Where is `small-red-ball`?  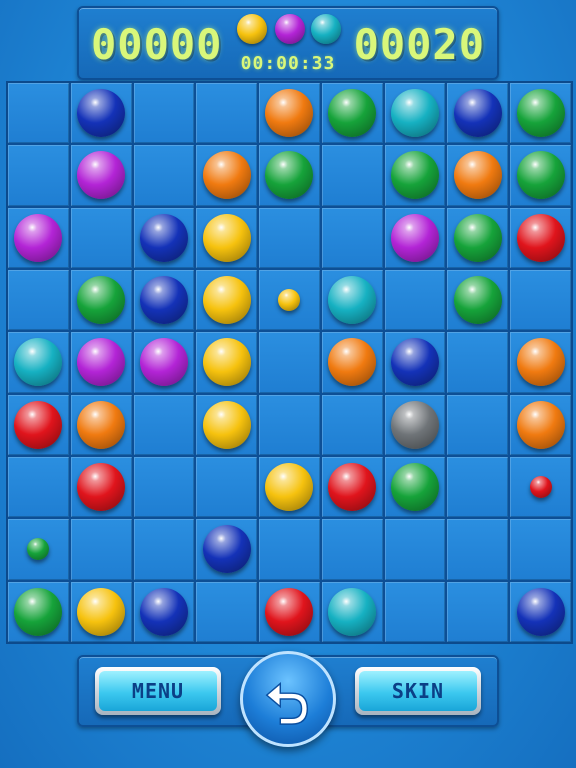 small-red-ball is located at coordinates (540, 487).